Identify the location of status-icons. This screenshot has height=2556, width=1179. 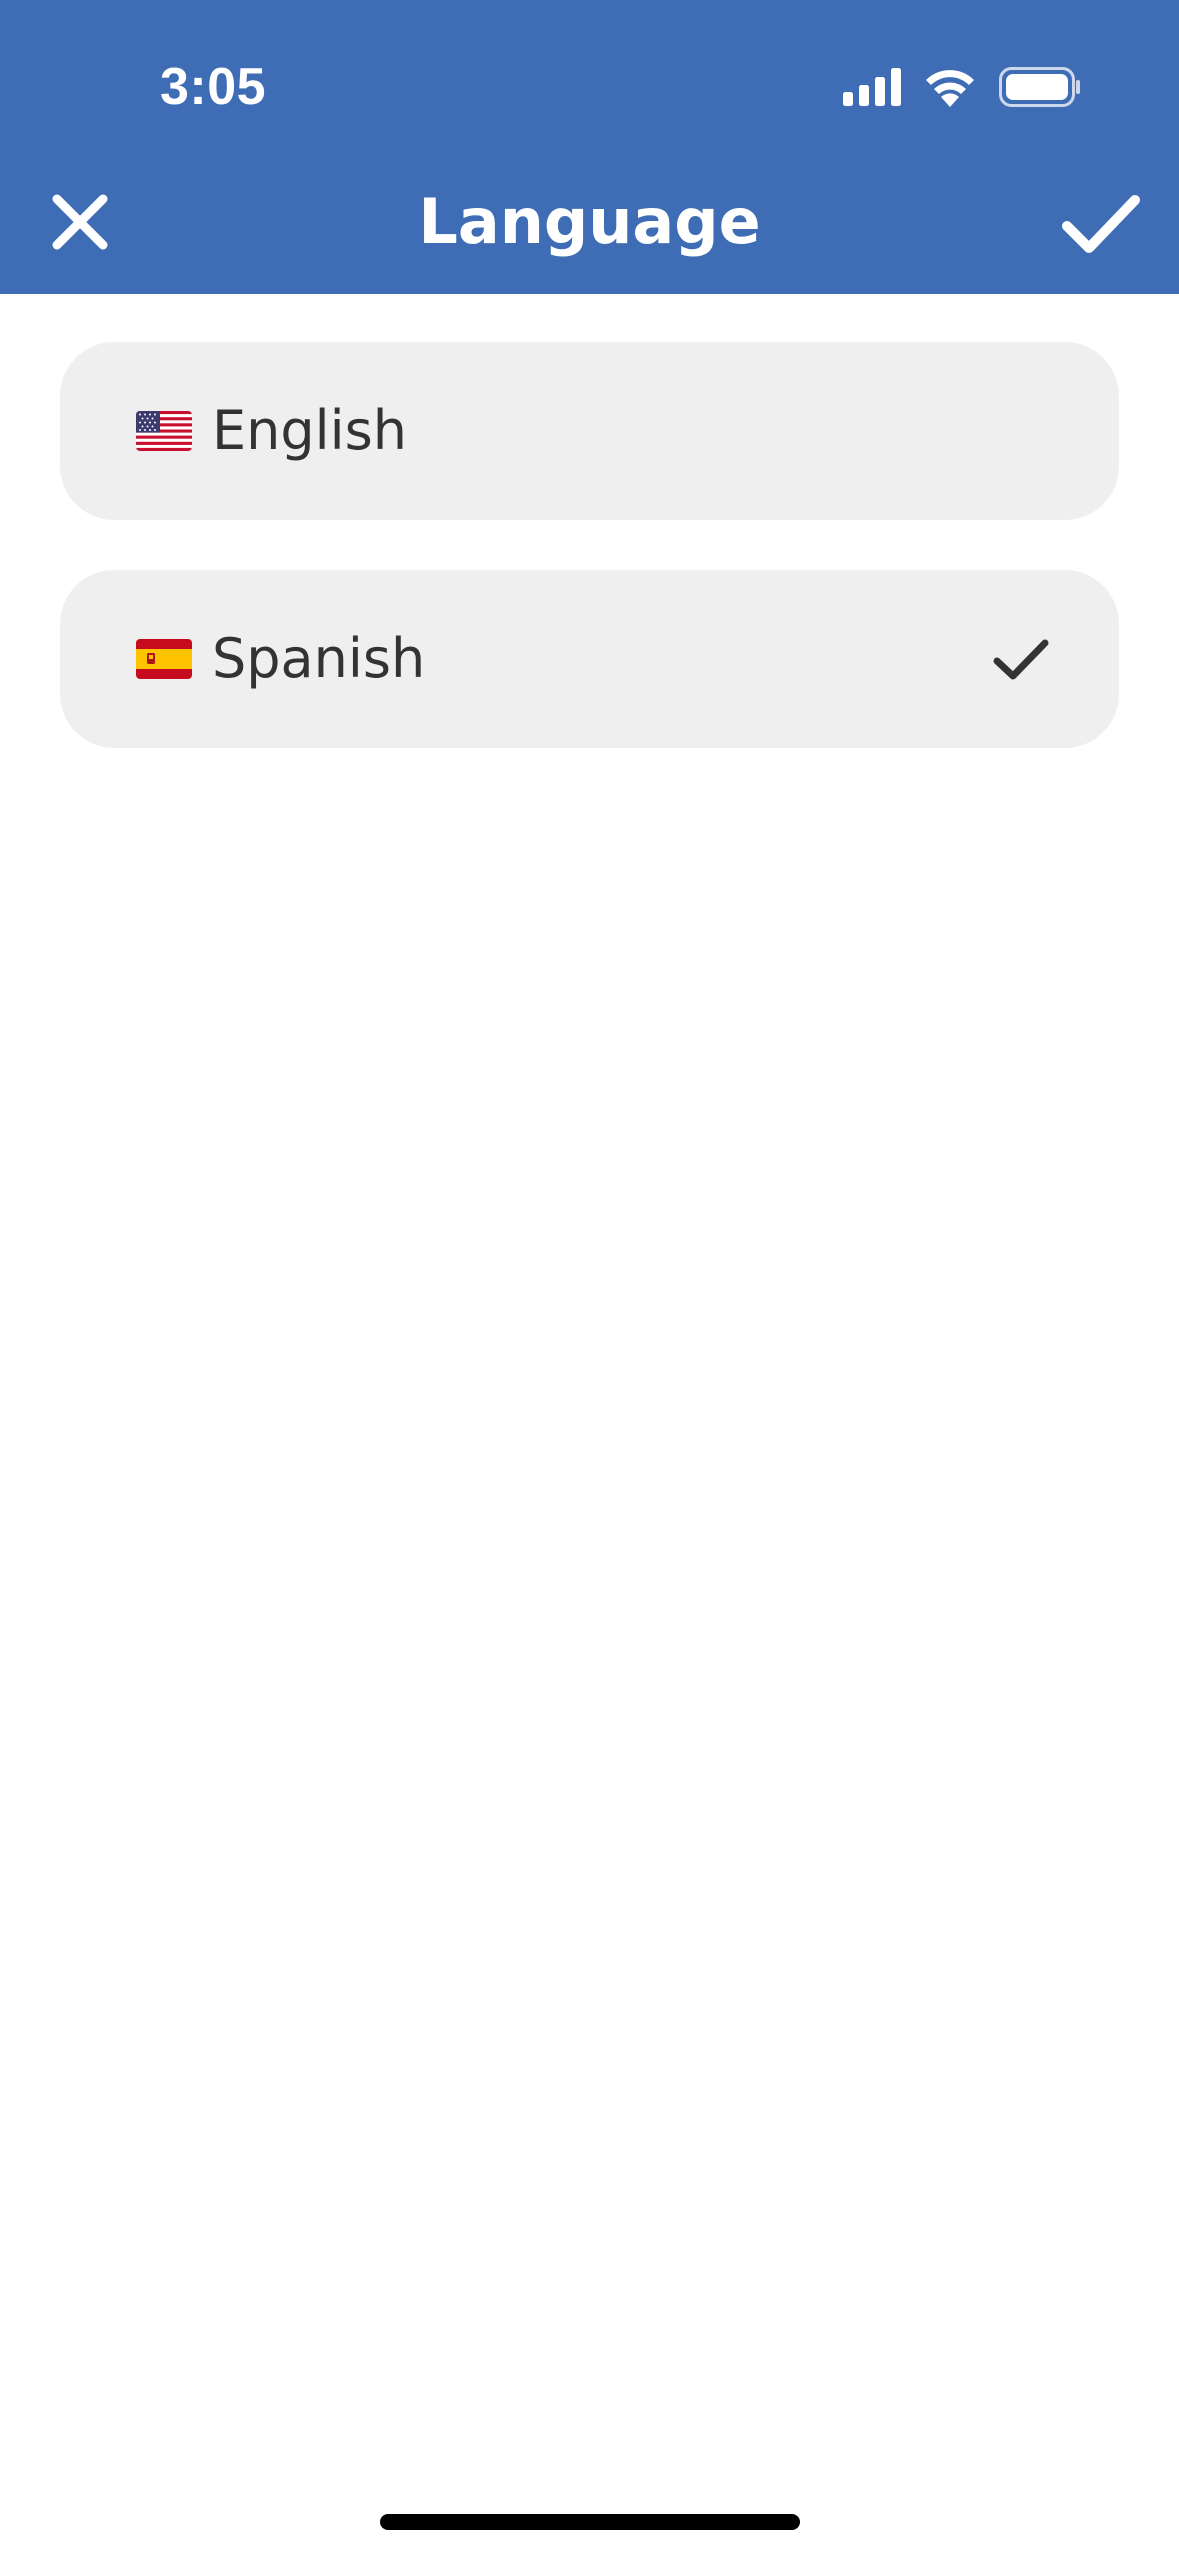
(962, 87).